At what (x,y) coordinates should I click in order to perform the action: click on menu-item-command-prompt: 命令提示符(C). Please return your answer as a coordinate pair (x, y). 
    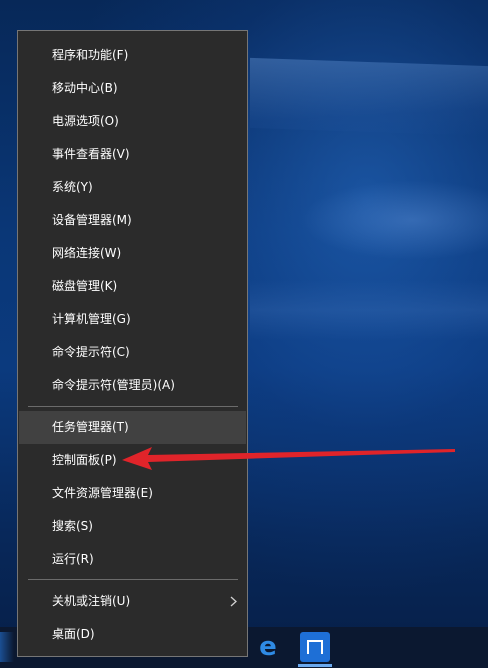
    Looking at the image, I should click on (132, 352).